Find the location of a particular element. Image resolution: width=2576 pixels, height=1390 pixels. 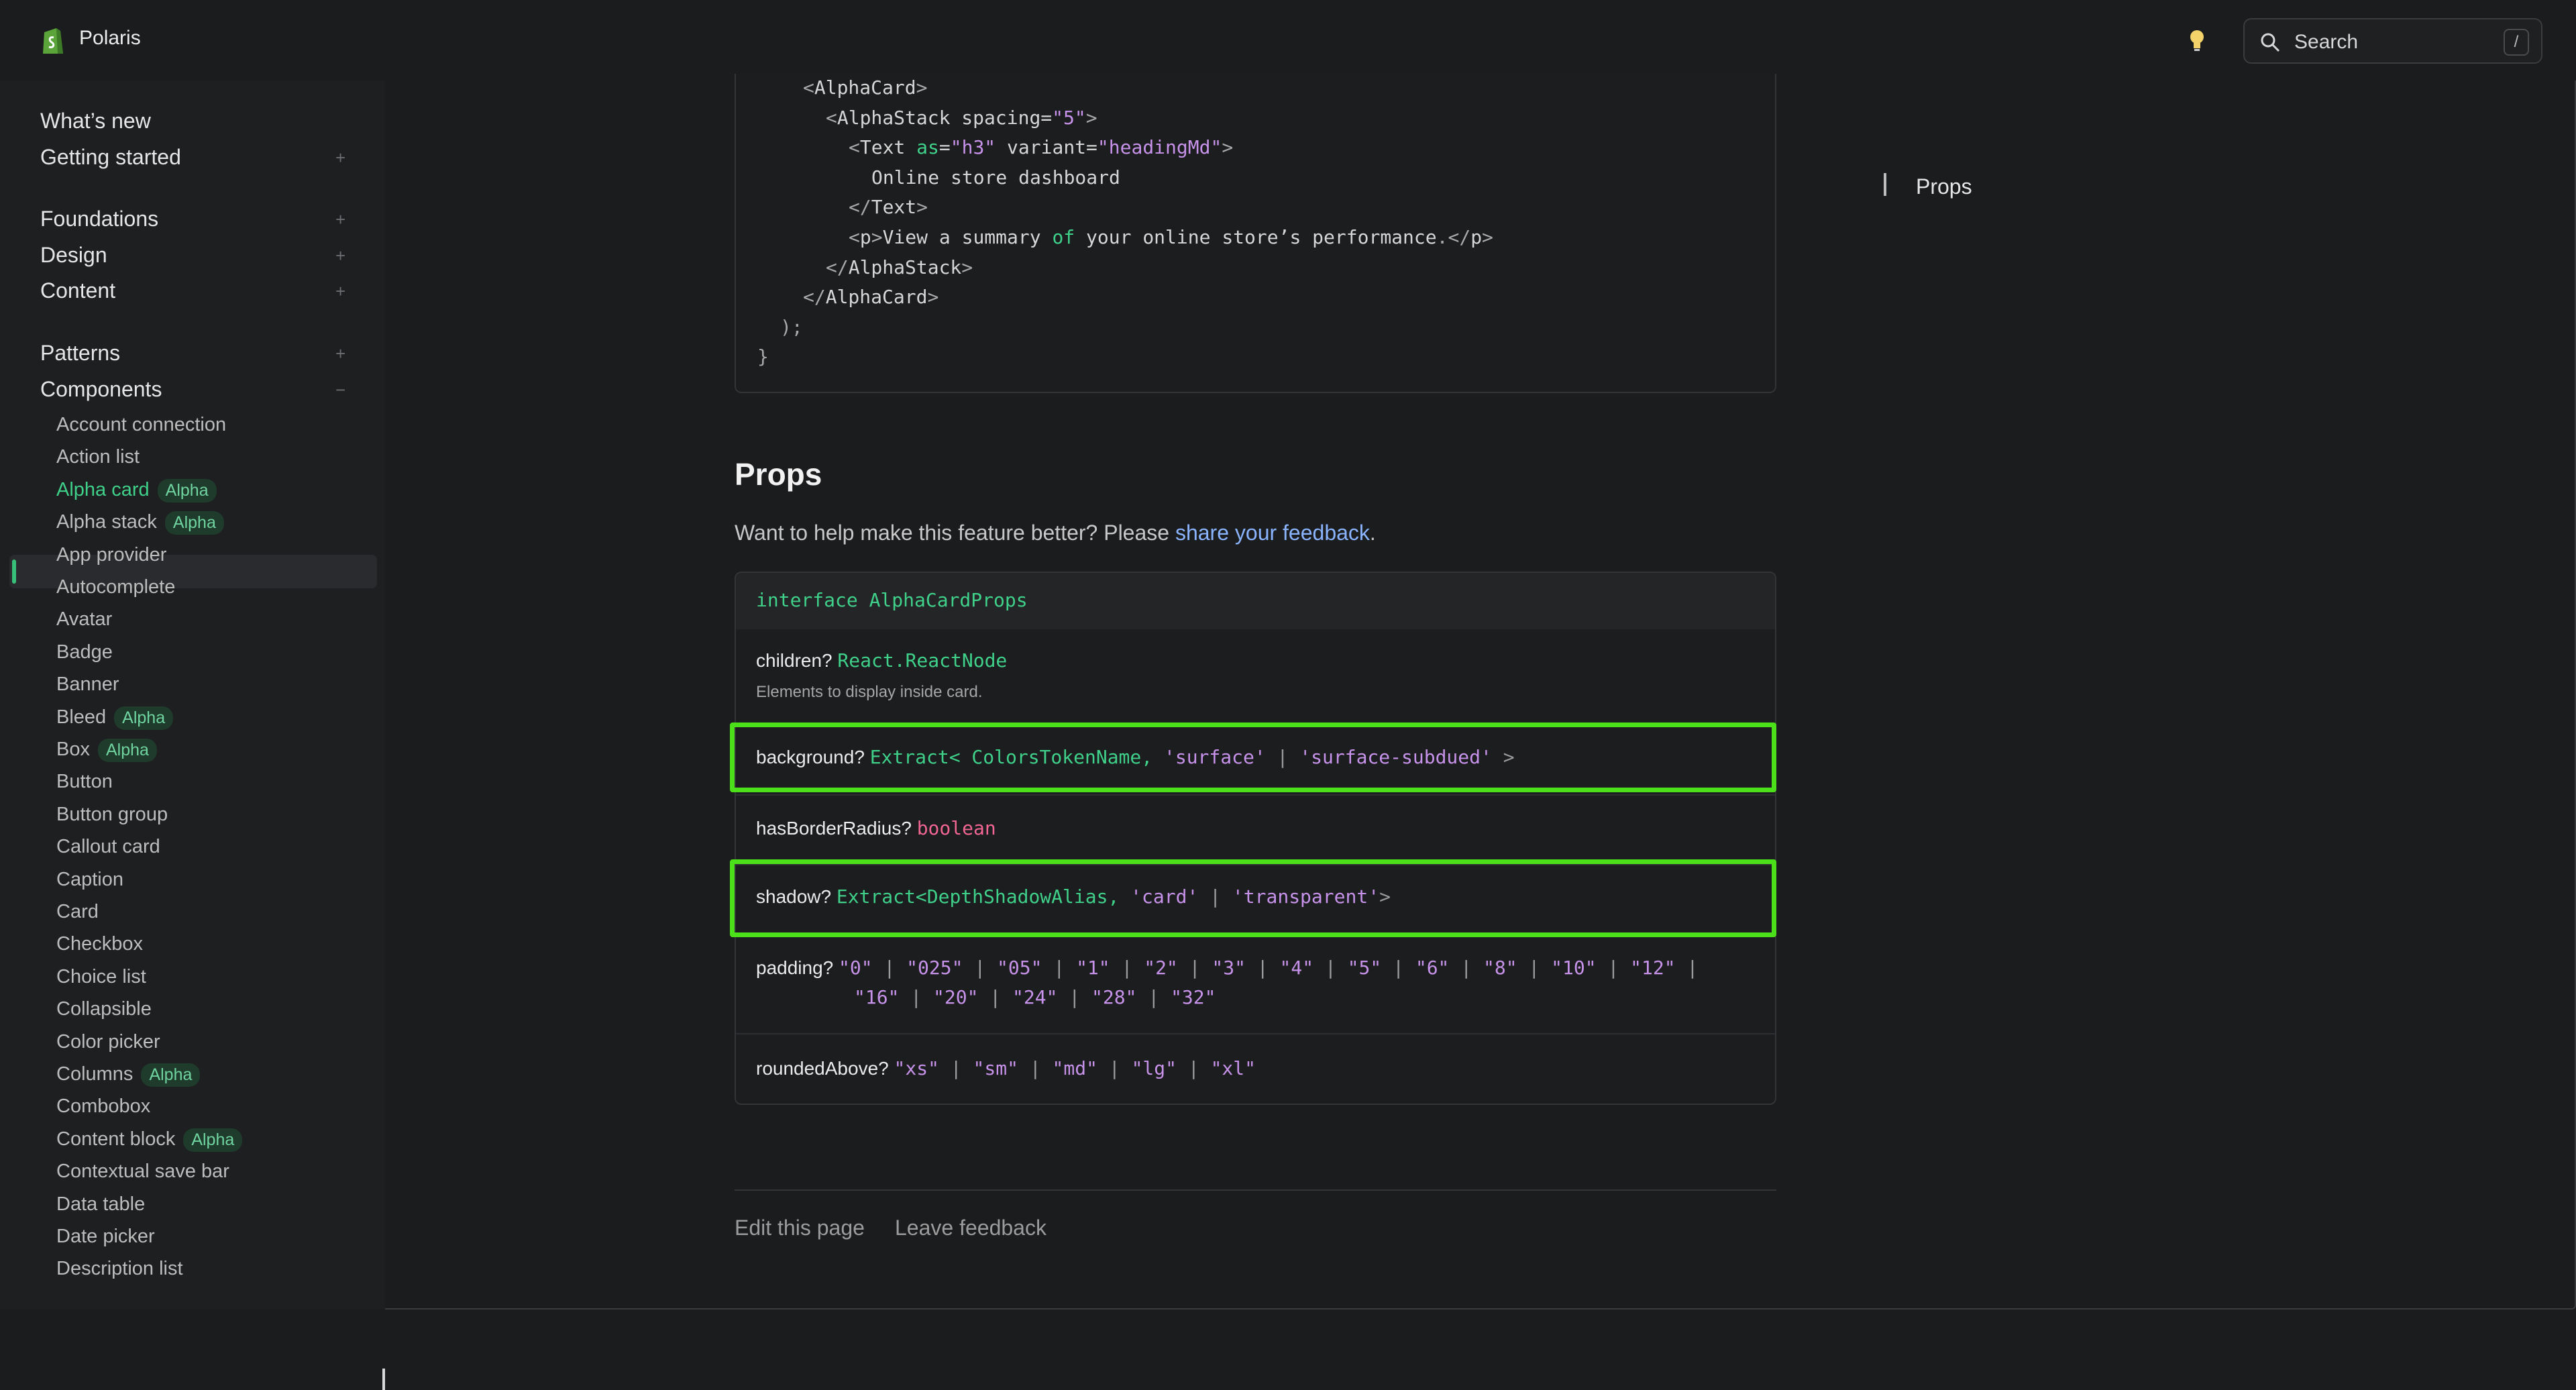

sidebar-component-item: Badge is located at coordinates (84, 652).